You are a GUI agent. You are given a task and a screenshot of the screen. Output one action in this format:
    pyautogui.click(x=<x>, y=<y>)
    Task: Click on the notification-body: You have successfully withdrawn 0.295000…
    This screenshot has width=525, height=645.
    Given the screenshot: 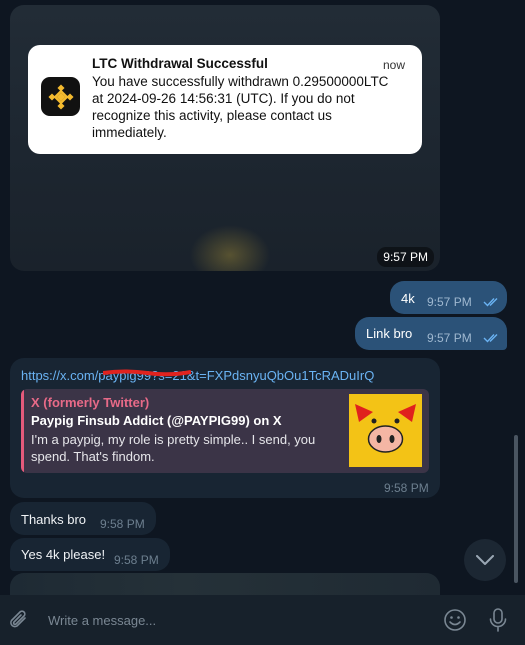 What is the action you would take?
    pyautogui.click(x=240, y=107)
    